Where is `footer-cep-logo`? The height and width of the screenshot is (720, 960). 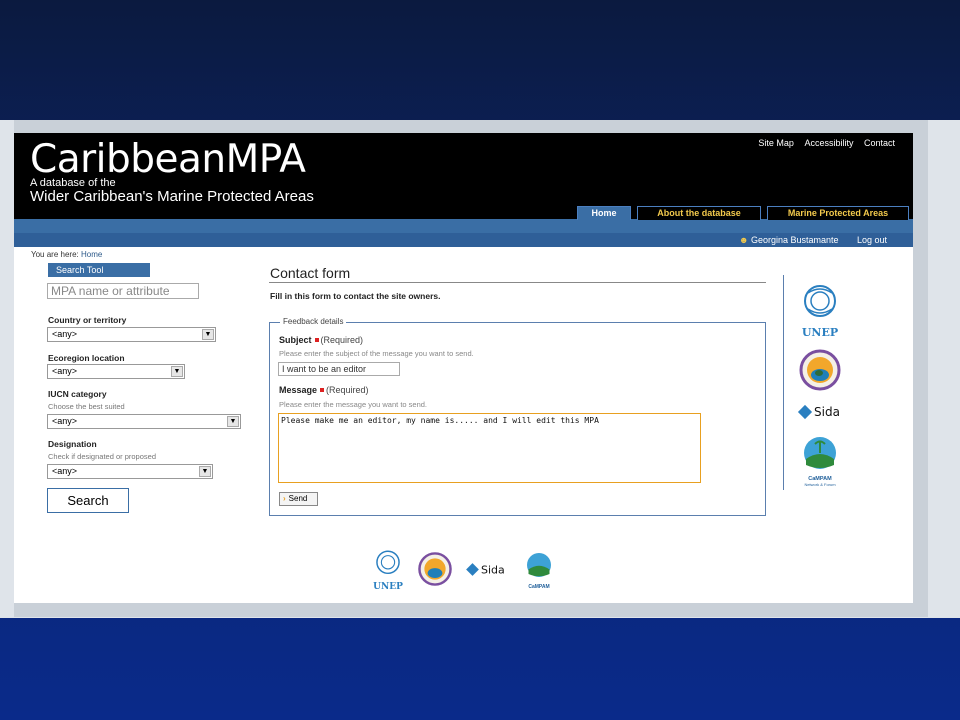 footer-cep-logo is located at coordinates (435, 569).